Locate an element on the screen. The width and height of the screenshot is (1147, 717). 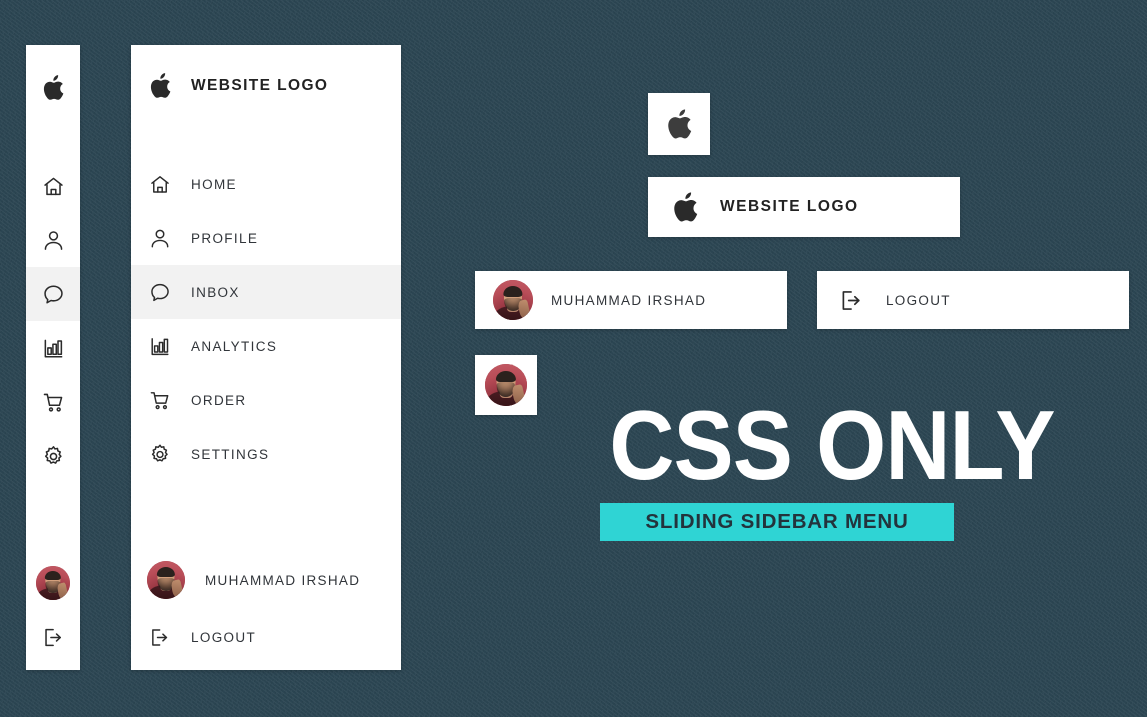
sidebar-item-label: ANALYTICS is located at coordinates (234, 346).